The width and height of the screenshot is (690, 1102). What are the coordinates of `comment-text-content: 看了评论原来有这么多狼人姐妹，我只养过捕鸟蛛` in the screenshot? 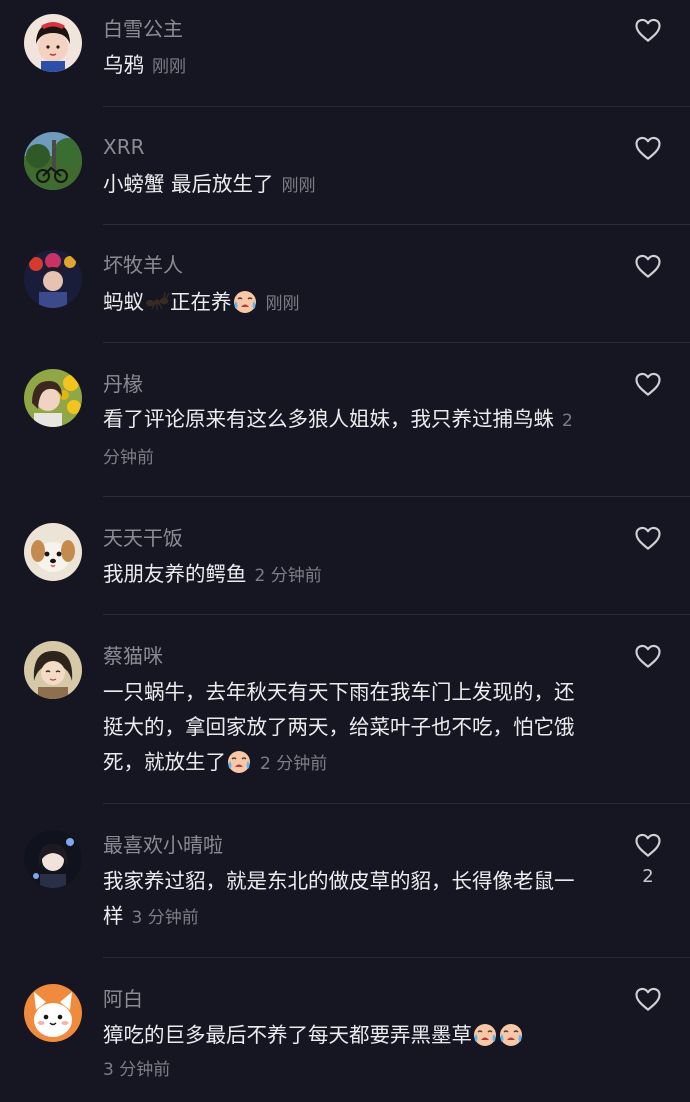 It's located at (328, 419).